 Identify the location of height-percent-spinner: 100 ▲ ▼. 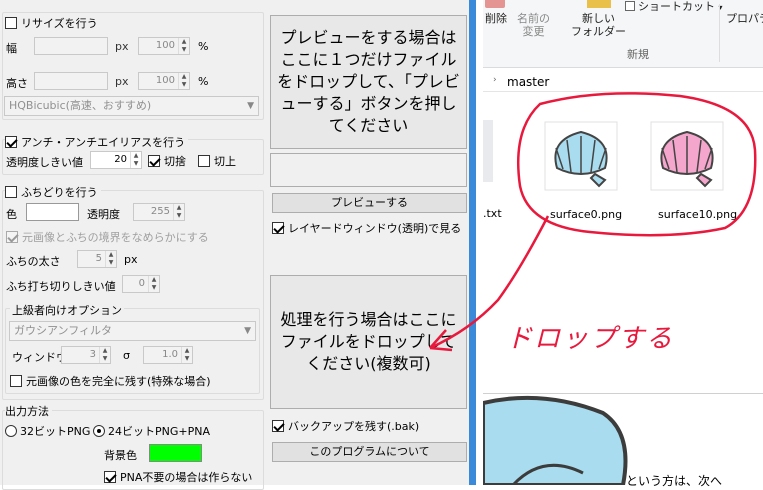
(164, 81).